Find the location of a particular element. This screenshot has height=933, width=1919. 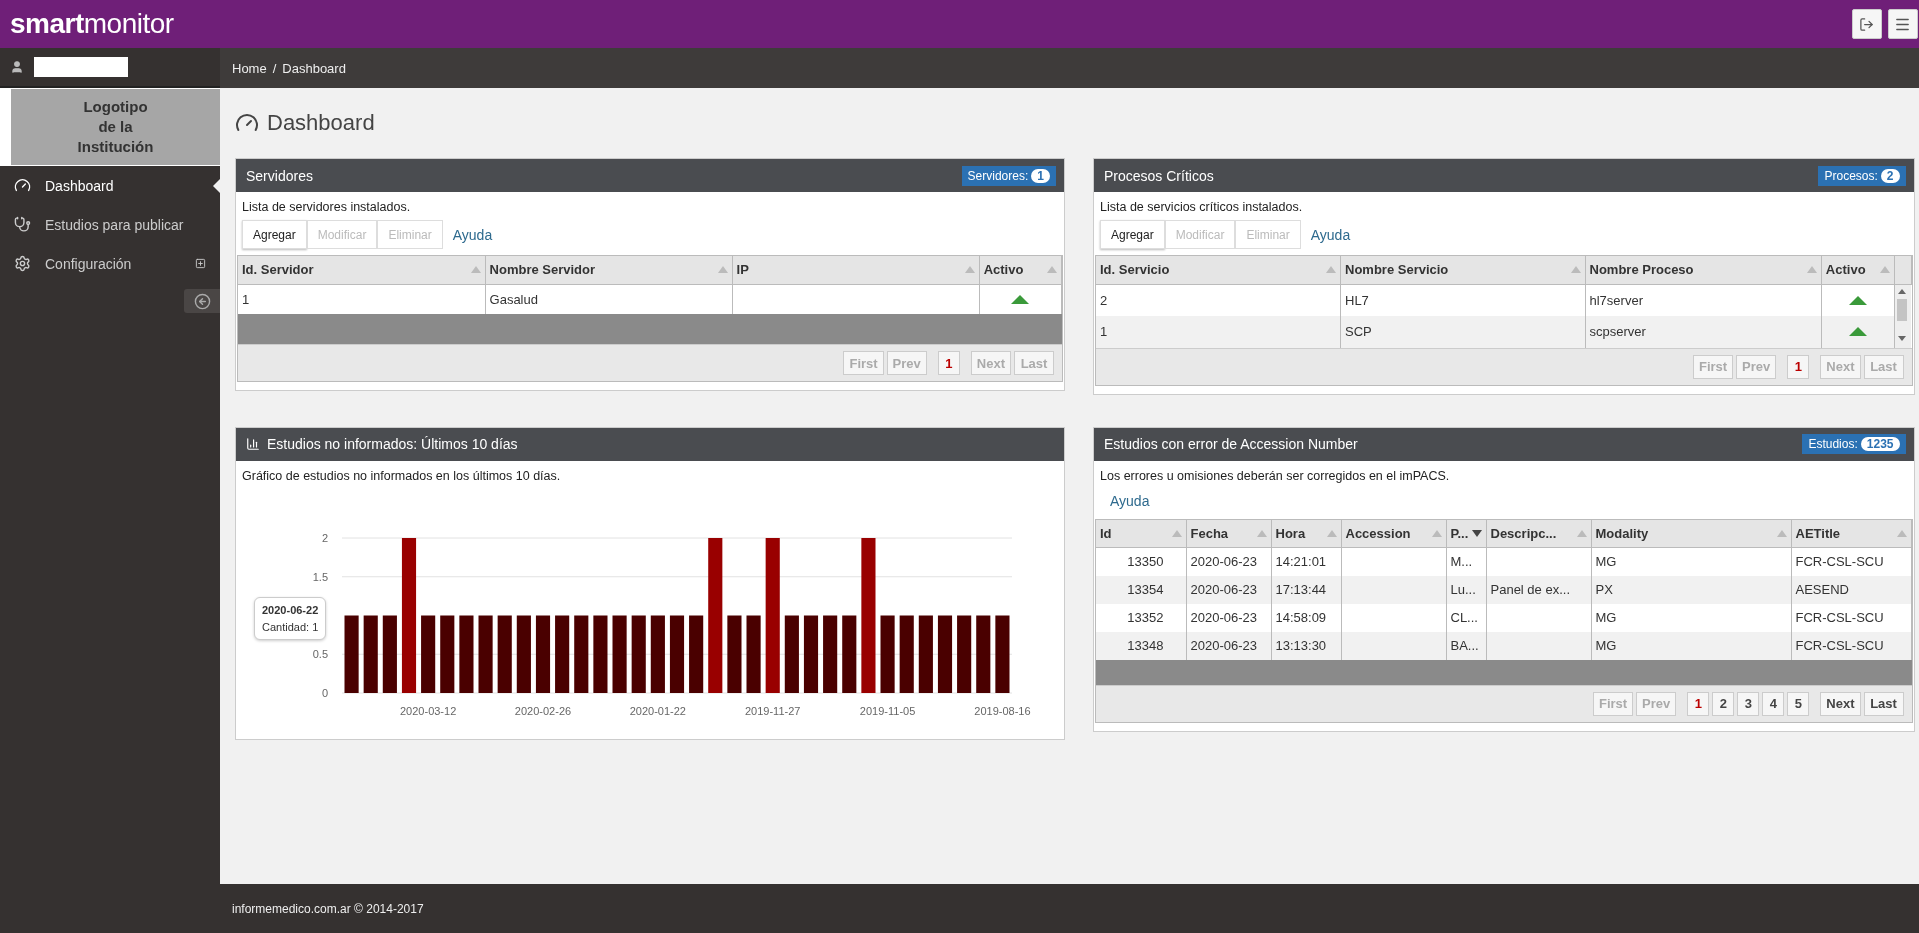

nav-item: Estudios para publicar is located at coordinates (110, 224).